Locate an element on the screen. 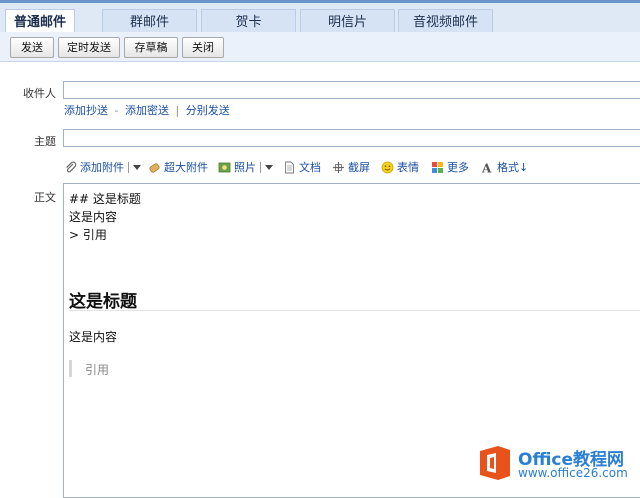  format-button: A 格式↓ is located at coordinates (504, 167).